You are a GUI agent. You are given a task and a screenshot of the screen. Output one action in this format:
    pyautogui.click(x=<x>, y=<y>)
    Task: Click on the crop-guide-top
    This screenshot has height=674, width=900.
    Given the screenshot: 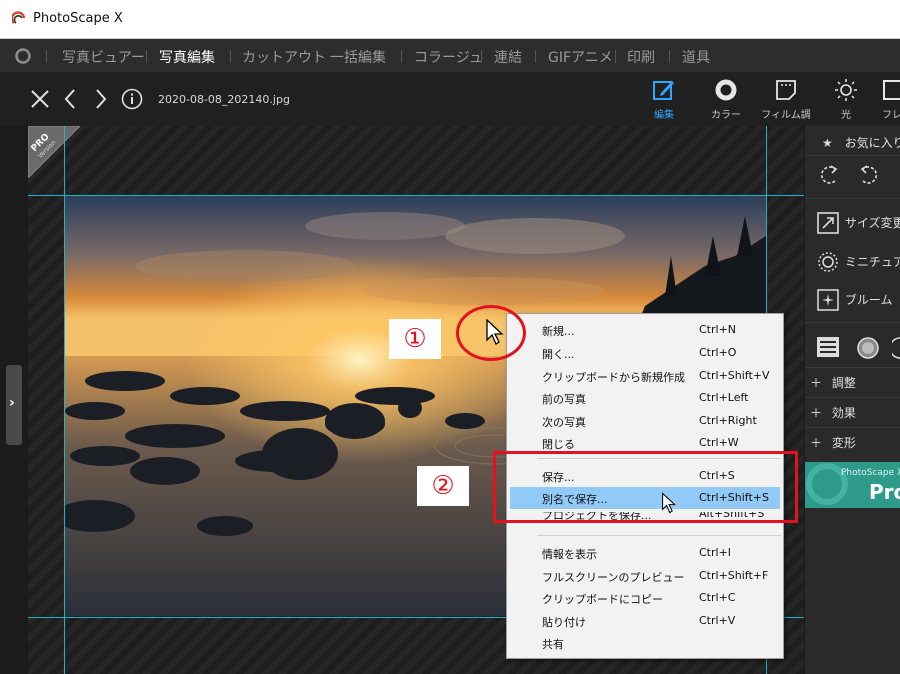 What is the action you would take?
    pyautogui.click(x=416, y=195)
    